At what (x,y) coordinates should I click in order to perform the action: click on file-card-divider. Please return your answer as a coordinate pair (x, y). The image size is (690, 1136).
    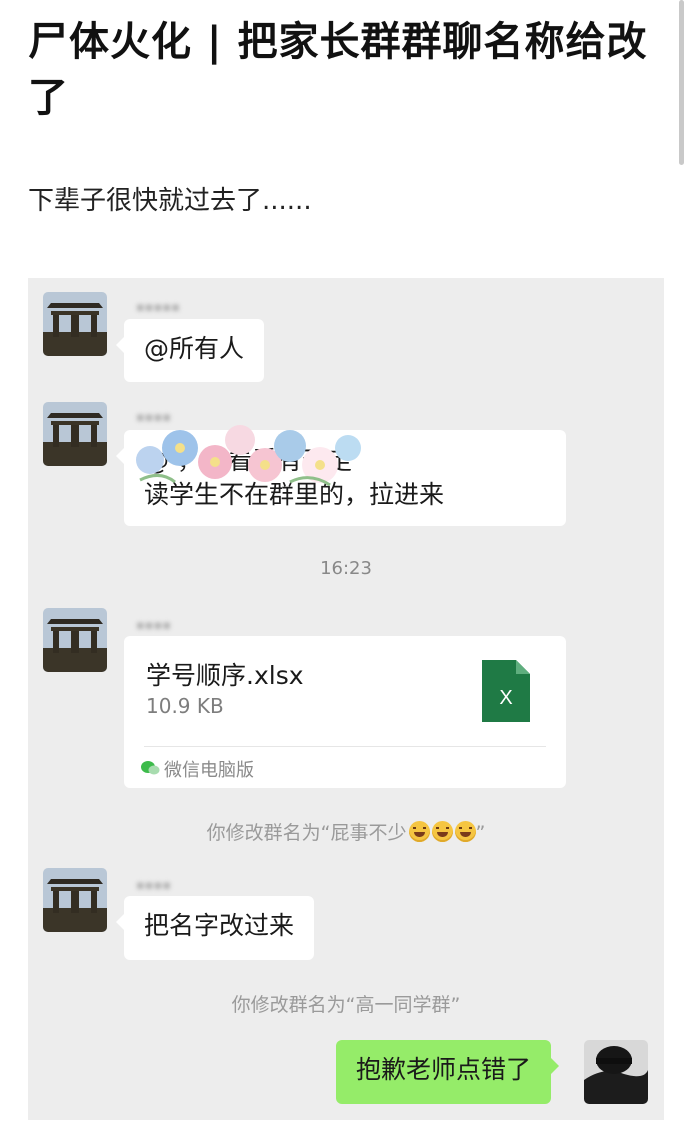
    Looking at the image, I should click on (345, 746).